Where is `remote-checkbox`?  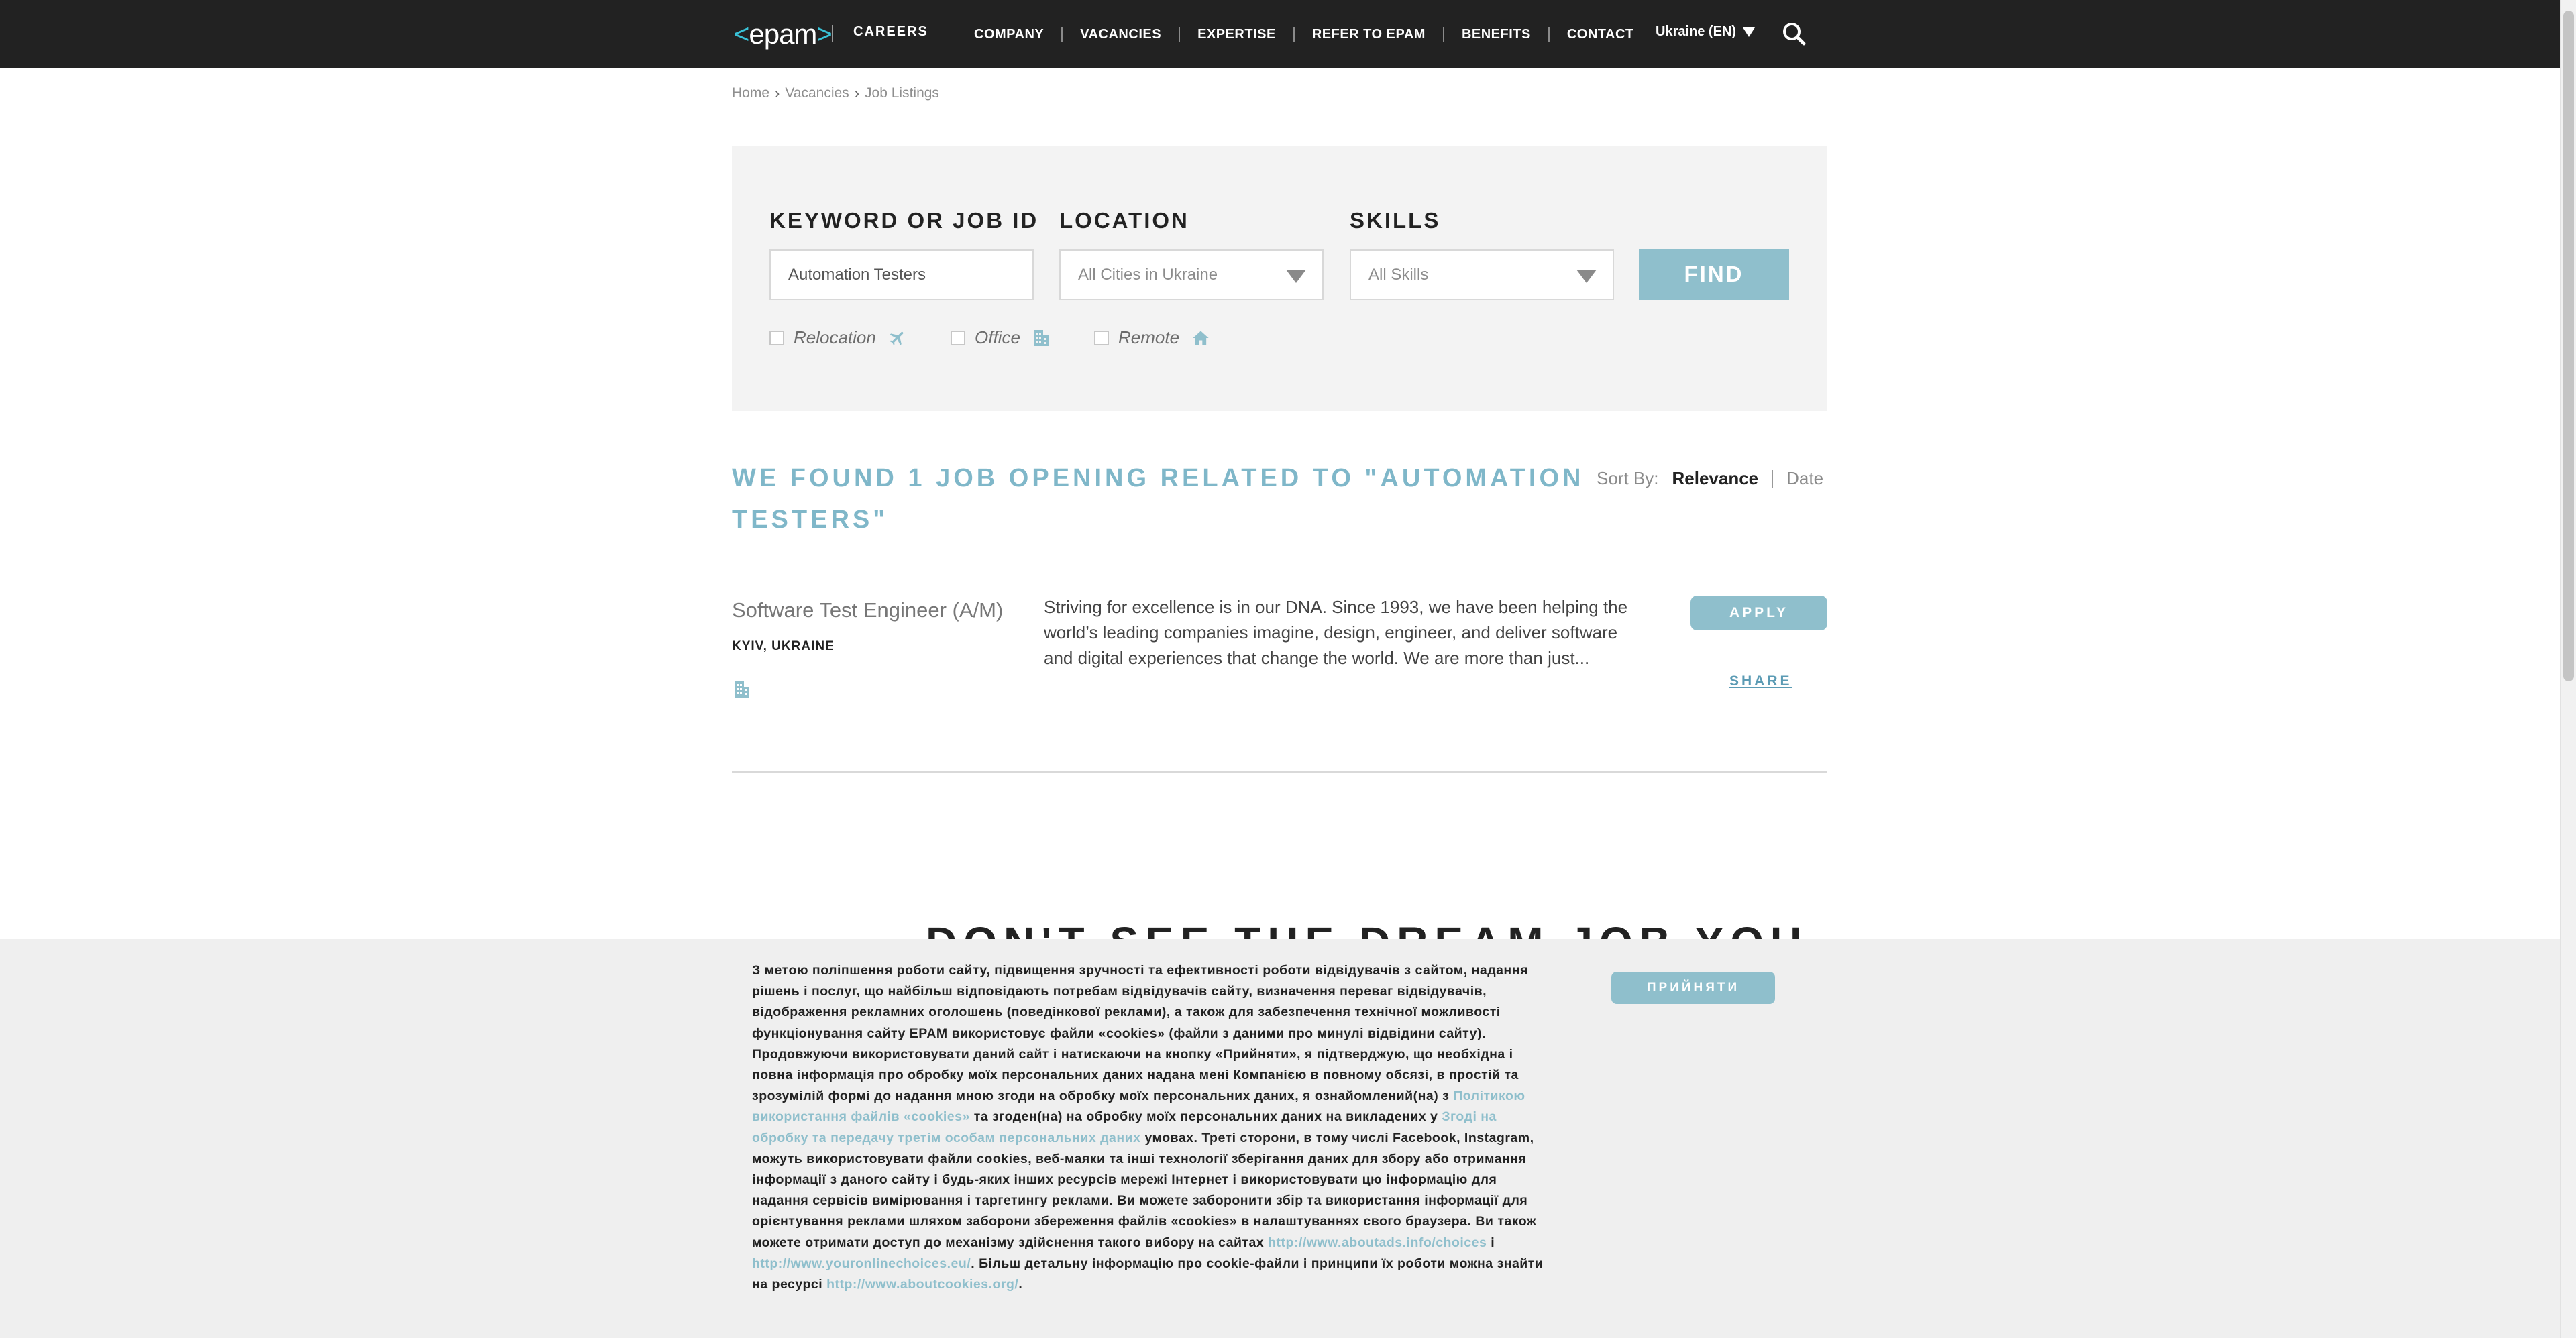 remote-checkbox is located at coordinates (1101, 337).